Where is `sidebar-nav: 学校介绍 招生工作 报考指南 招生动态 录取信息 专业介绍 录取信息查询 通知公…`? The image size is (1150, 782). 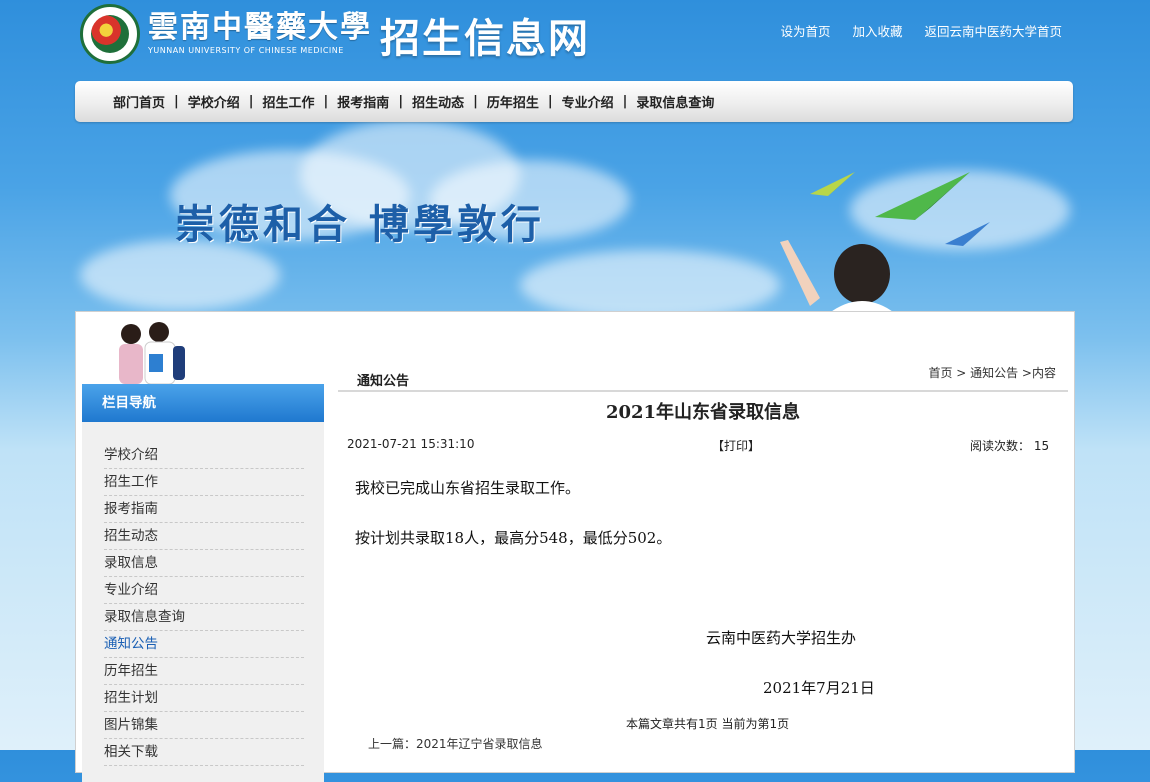
sidebar-nav: 学校介绍 招生工作 报考指南 招生动态 录取信息 专业介绍 录取信息查询 通知公… is located at coordinates (203, 602).